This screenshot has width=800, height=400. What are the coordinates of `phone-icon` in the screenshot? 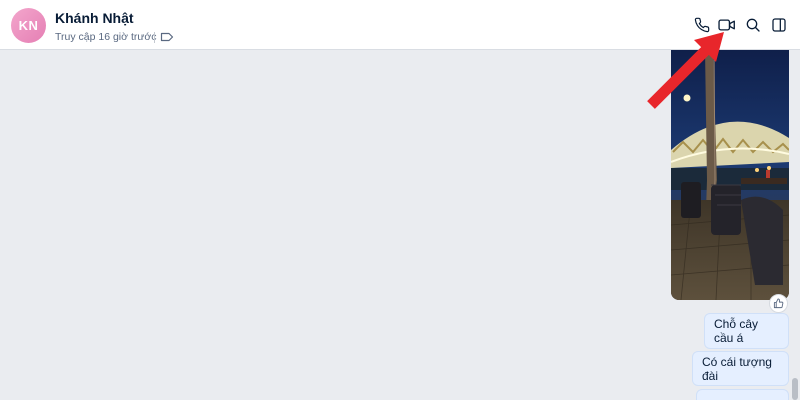 It's located at (702, 25).